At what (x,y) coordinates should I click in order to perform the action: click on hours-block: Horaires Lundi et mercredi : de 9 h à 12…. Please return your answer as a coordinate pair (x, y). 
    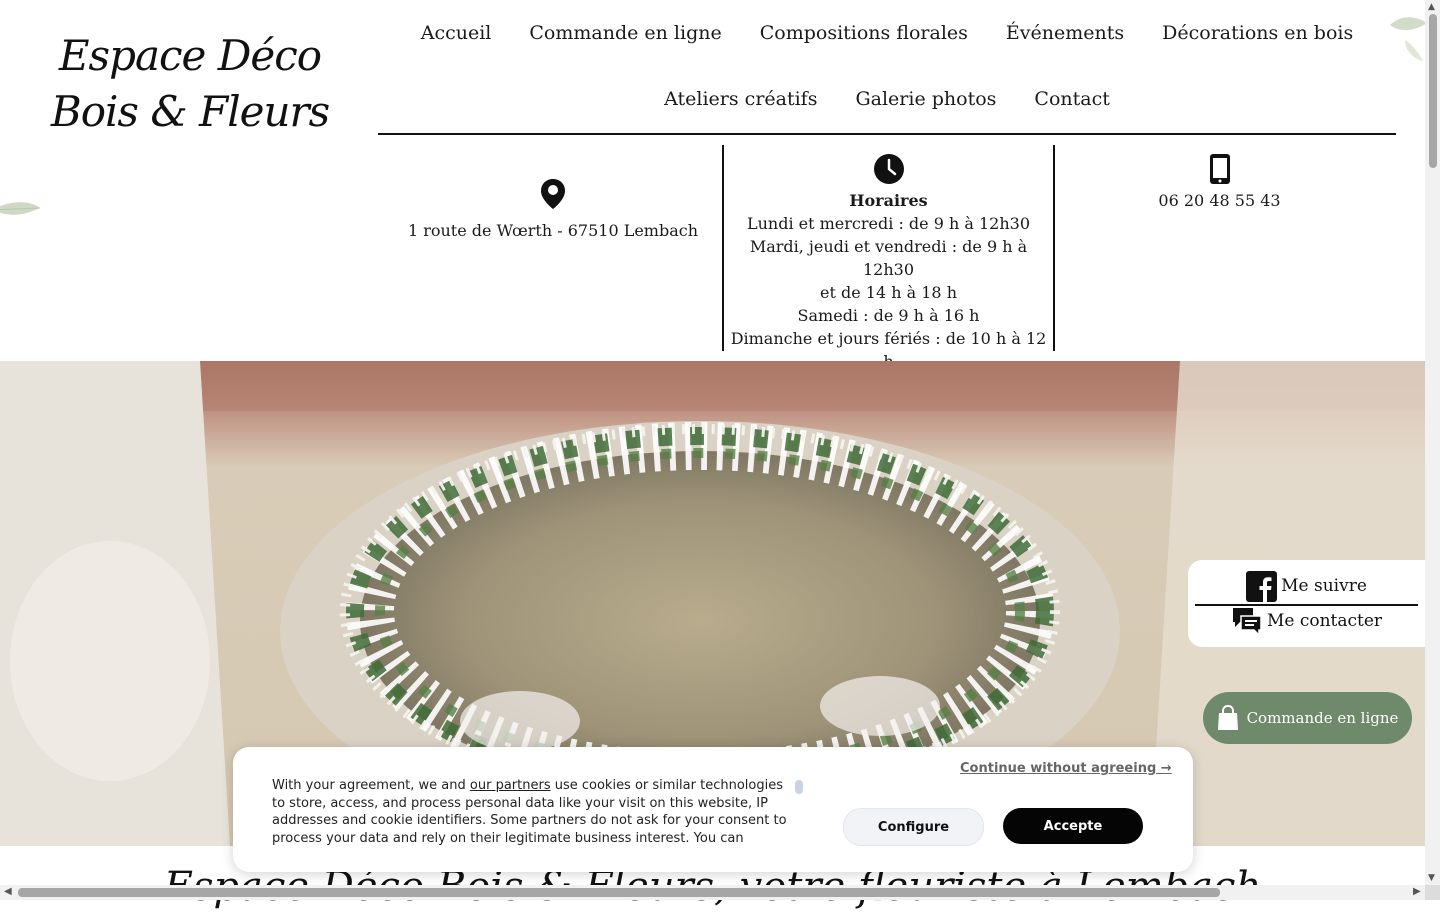
    Looking at the image, I should click on (888, 258).